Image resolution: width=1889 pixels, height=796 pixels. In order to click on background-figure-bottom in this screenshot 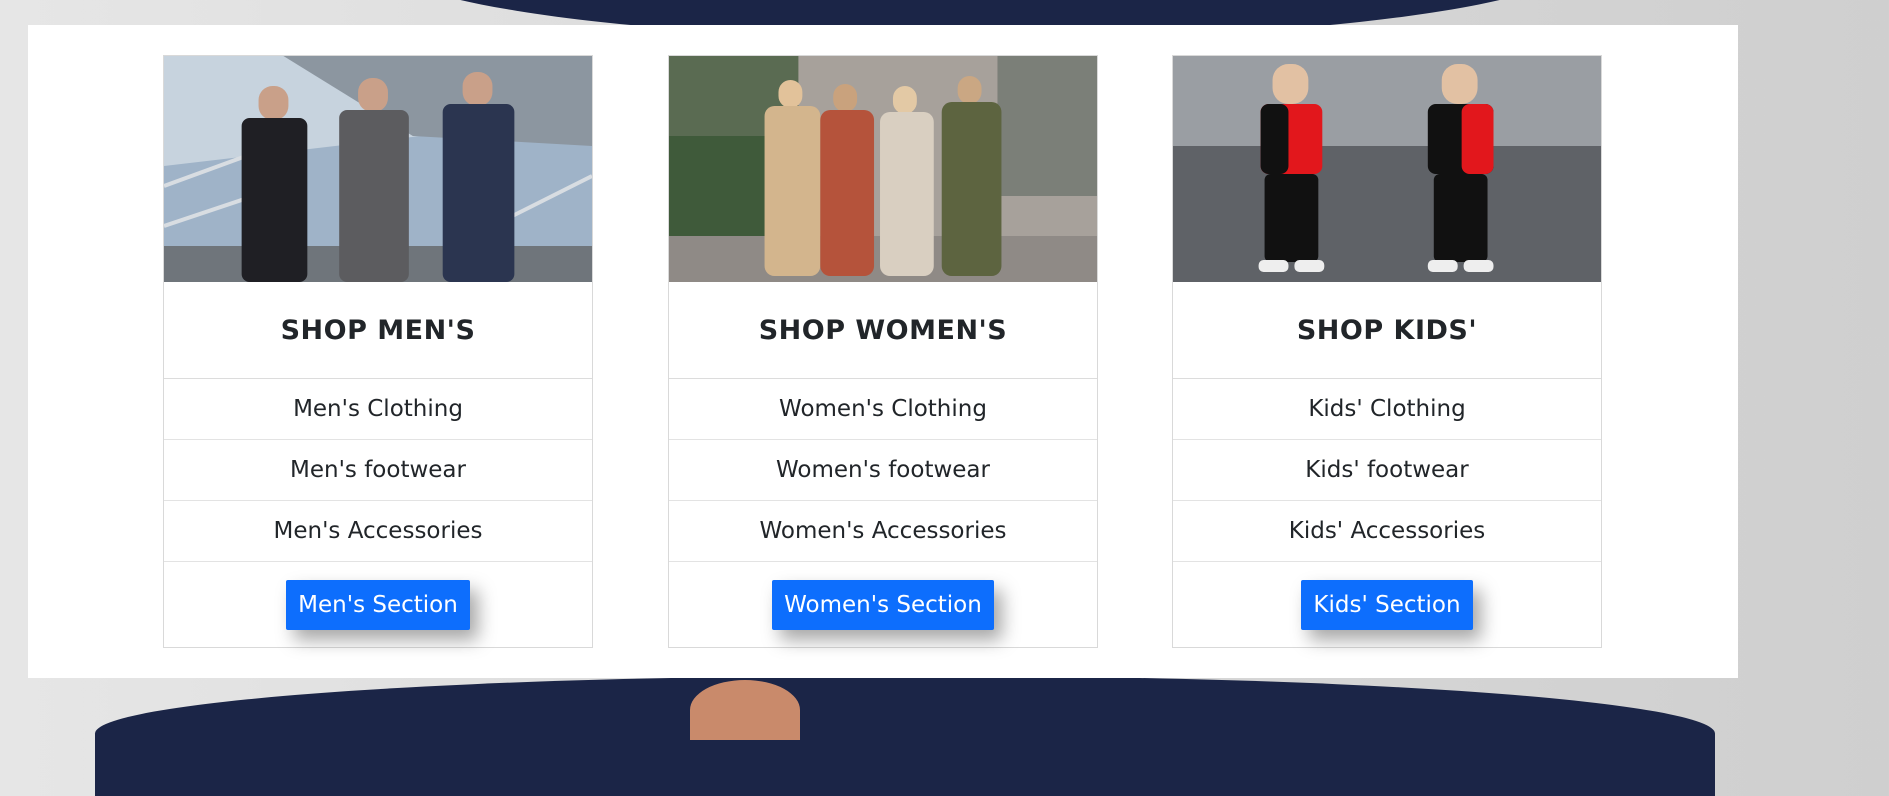, I will do `click(905, 736)`.